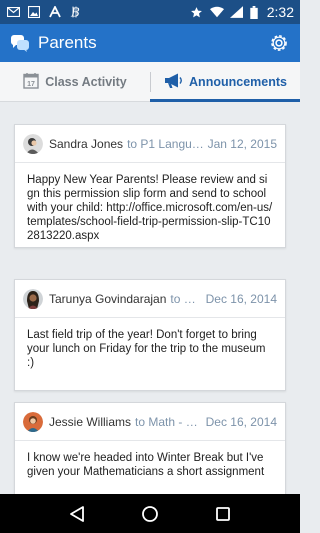  I want to click on b-app-icon: B, so click(76, 12).